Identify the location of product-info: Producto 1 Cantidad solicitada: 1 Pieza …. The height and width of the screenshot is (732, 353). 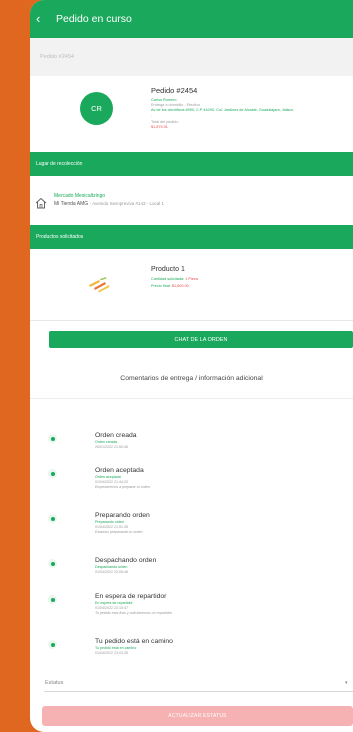
(174, 277).